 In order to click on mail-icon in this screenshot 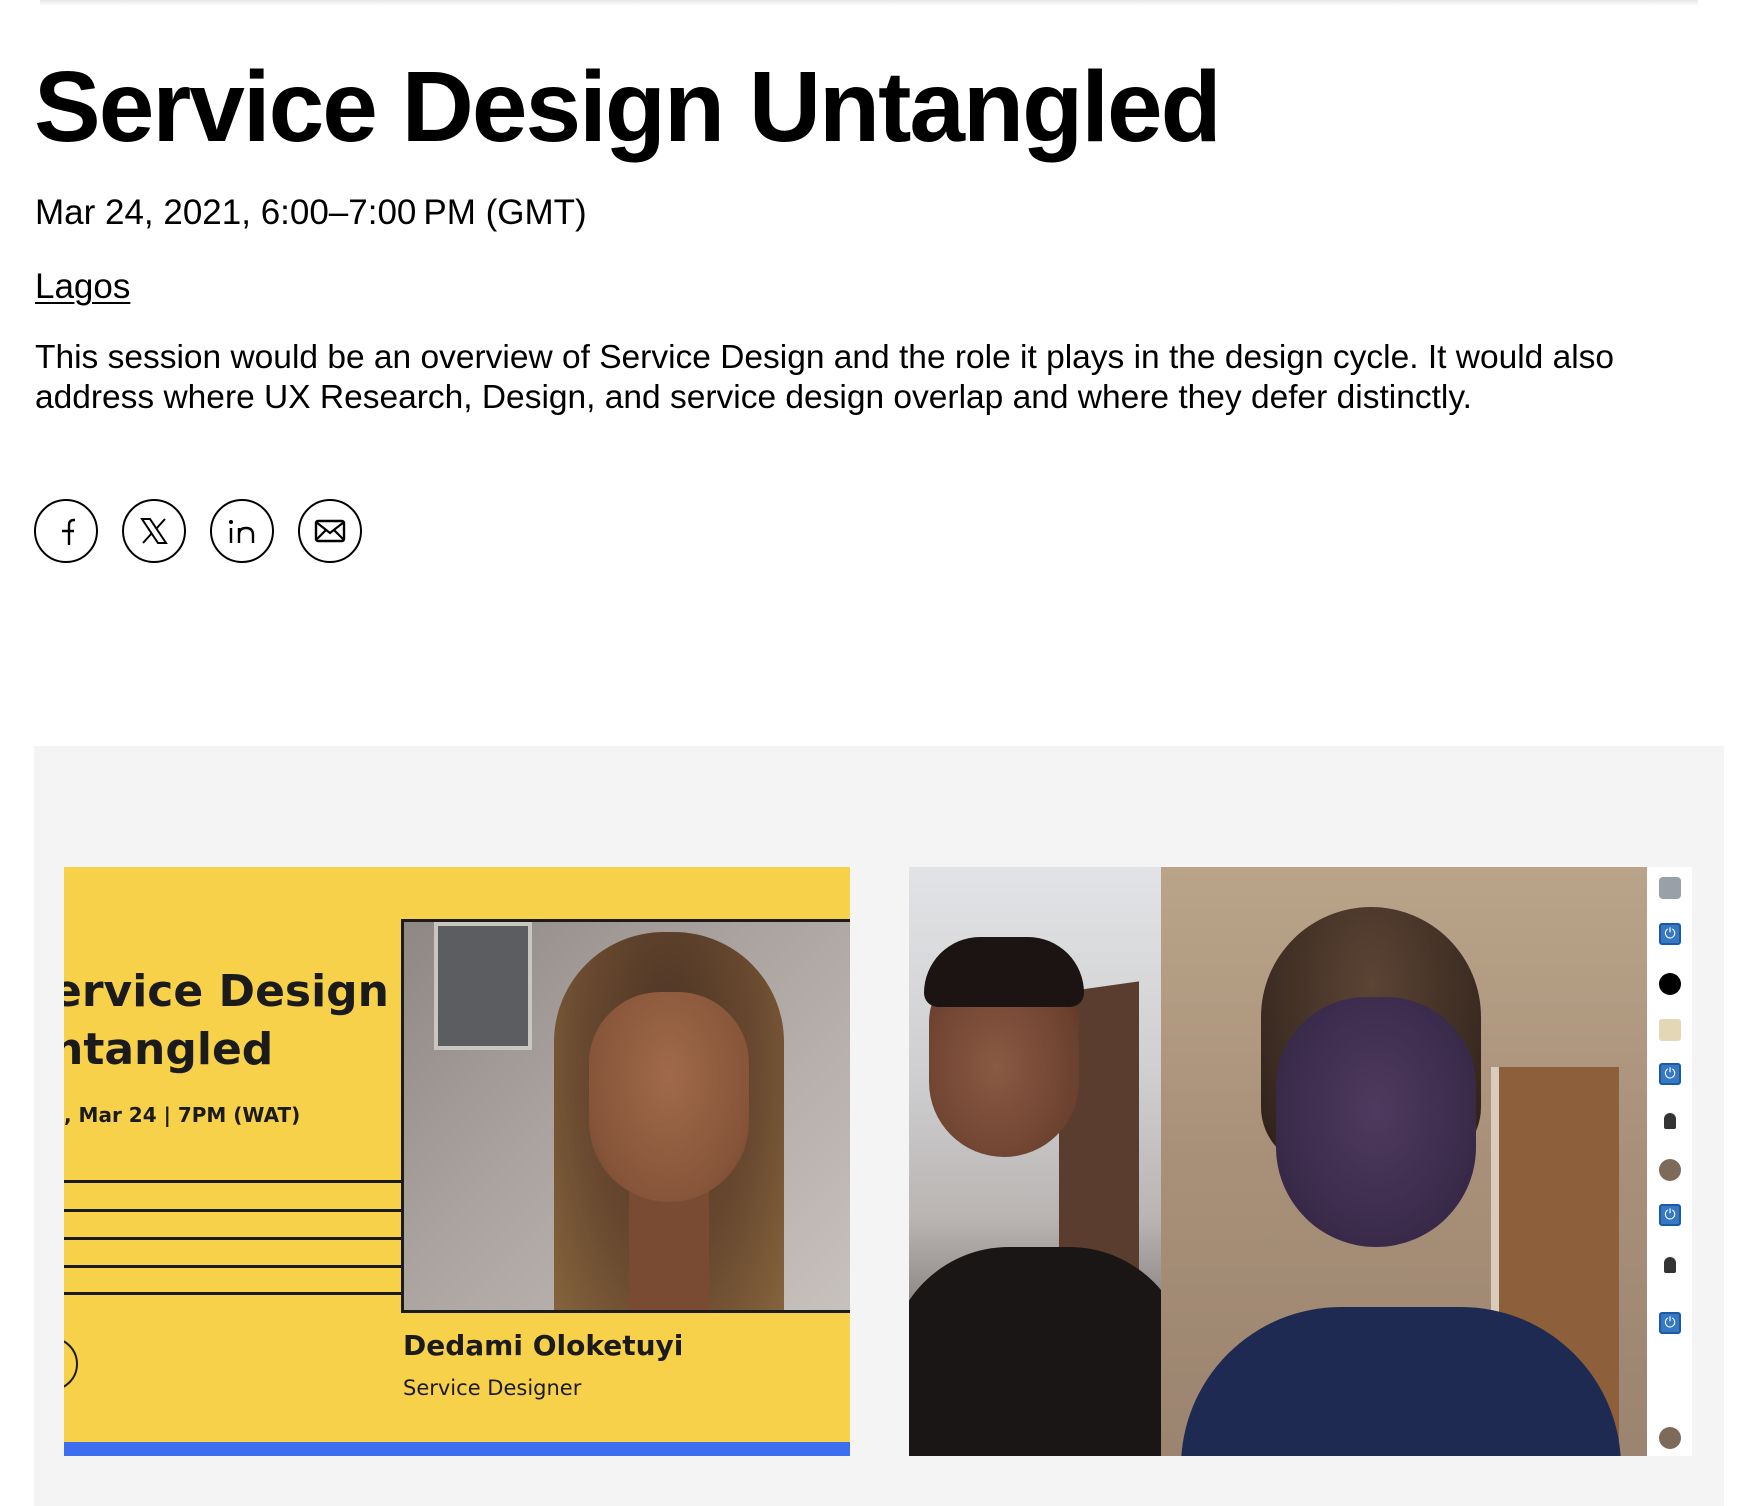, I will do `click(330, 531)`.